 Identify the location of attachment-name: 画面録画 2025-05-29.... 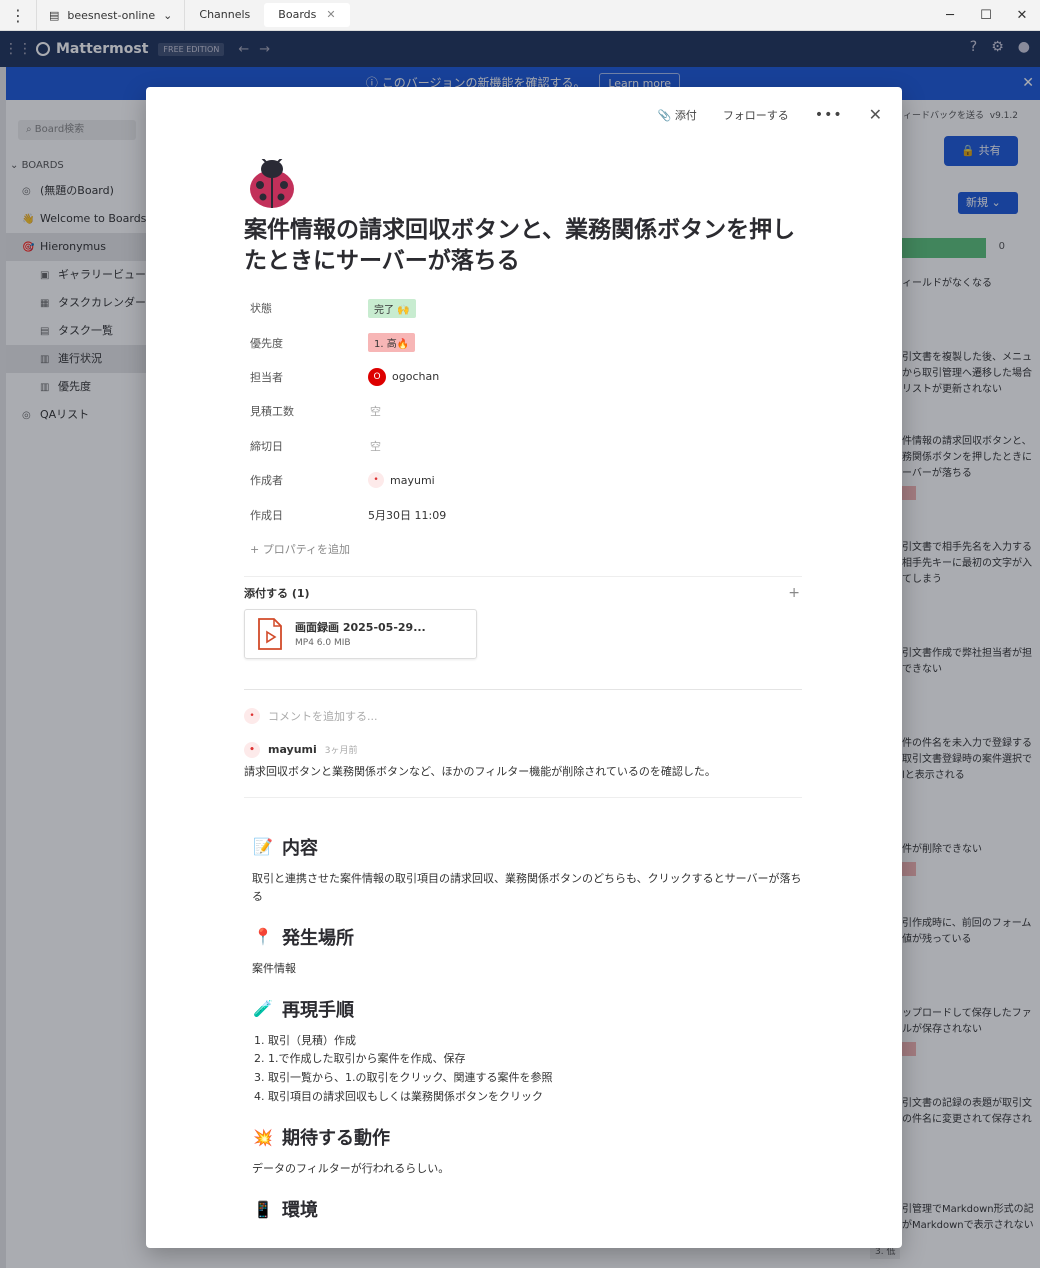
(360, 628).